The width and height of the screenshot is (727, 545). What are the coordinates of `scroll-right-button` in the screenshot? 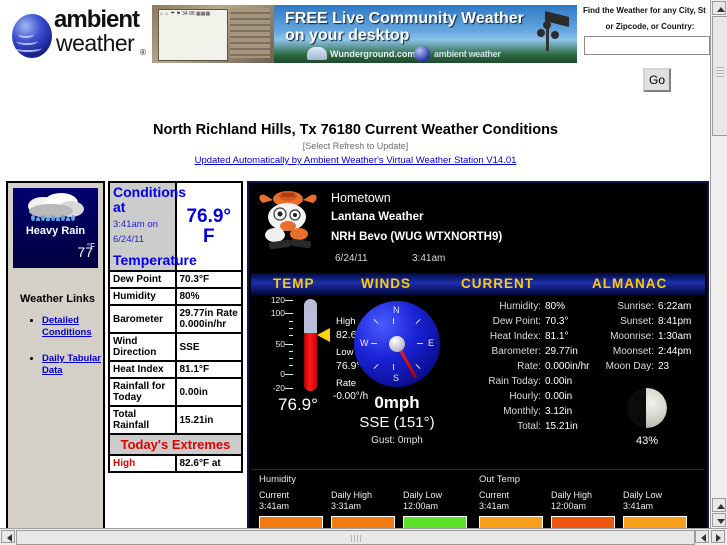 It's located at (718, 536).